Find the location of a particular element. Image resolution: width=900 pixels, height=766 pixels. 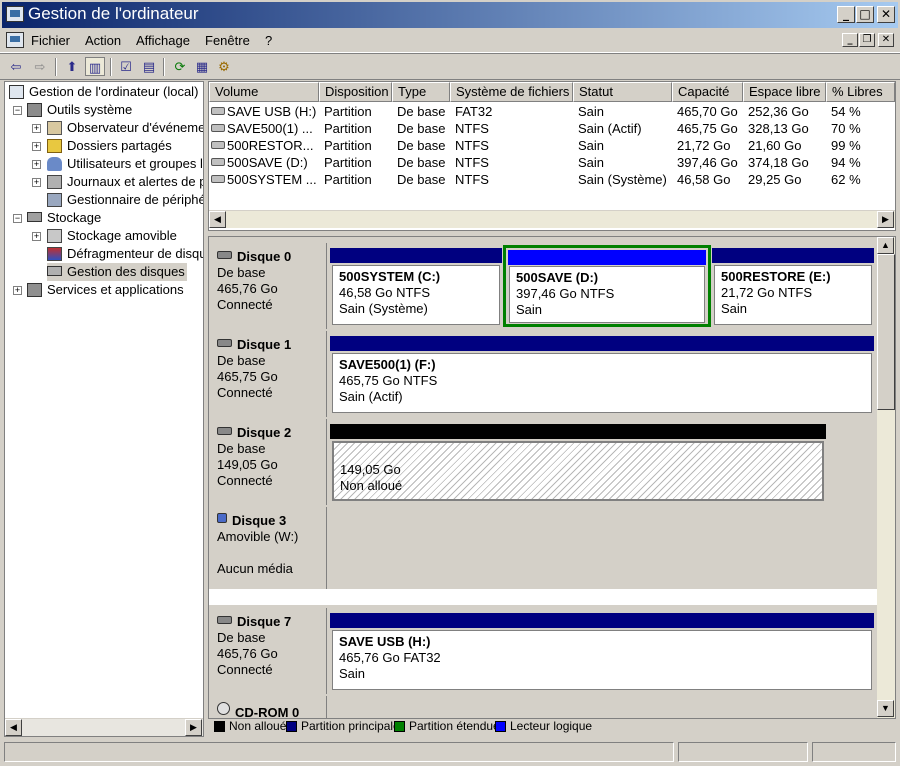

disk-view-vertical-scrollbar: ▲ ▼ is located at coordinates (886, 477).